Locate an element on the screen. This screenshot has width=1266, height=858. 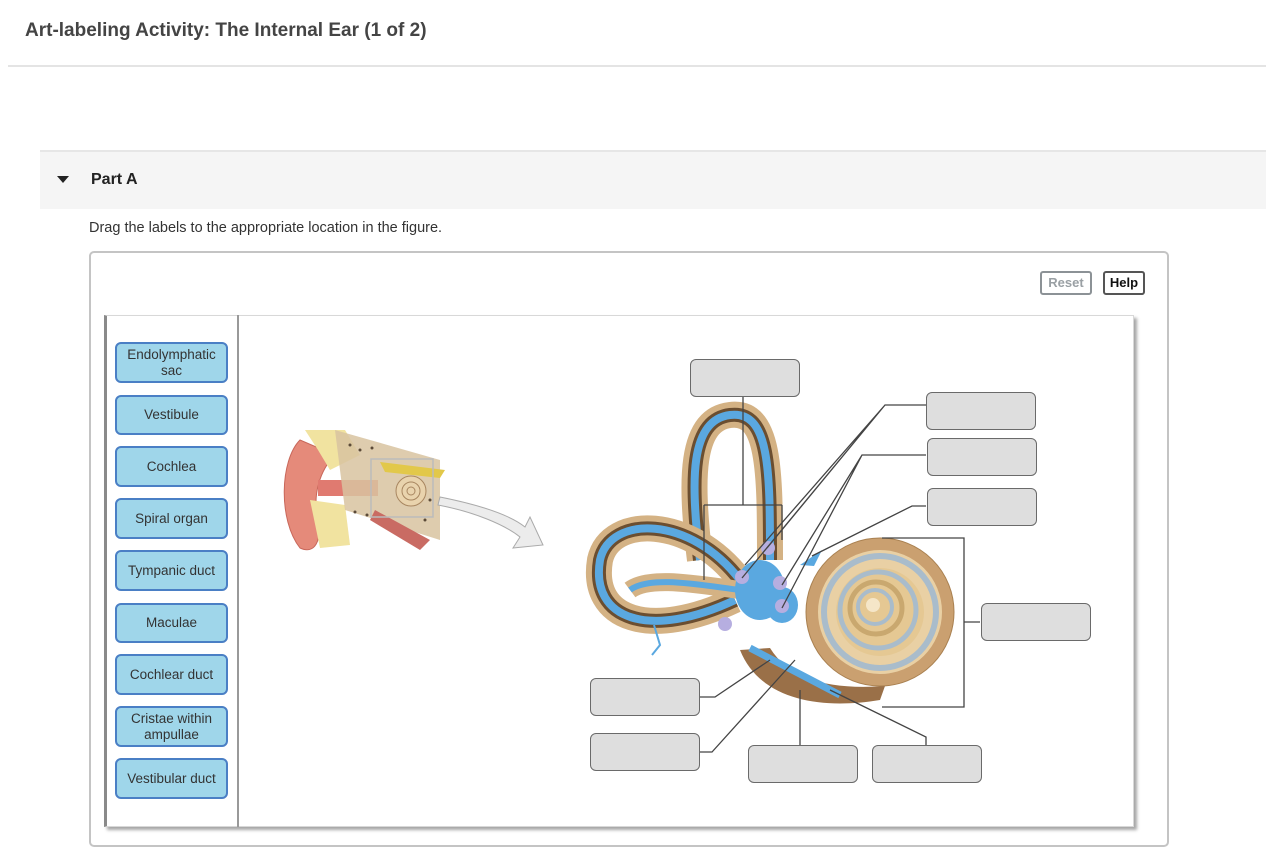
label-vestibular-duct: Vestibular duct is located at coordinates (171, 778).